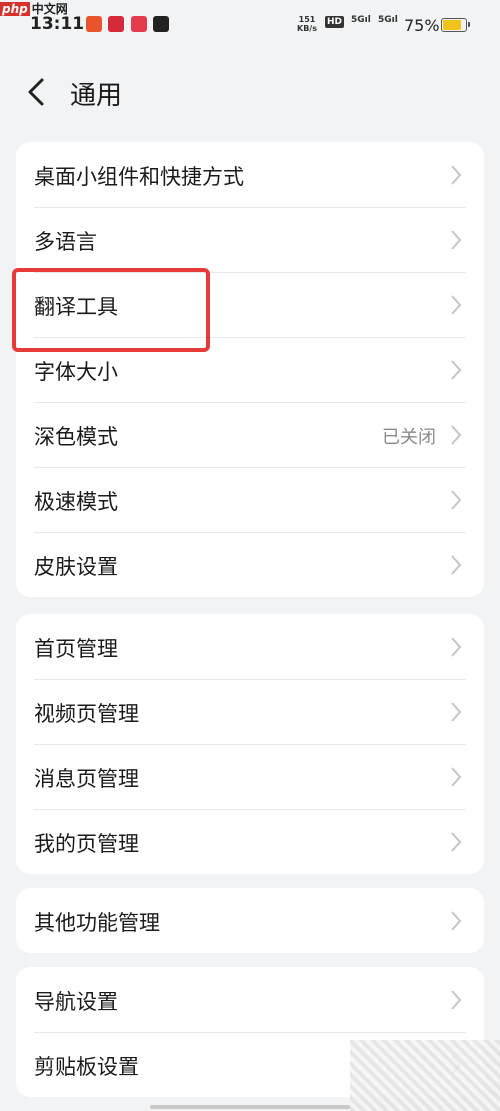  What do you see at coordinates (335, 22) in the screenshot?
I see `hd-icon: HD` at bounding box center [335, 22].